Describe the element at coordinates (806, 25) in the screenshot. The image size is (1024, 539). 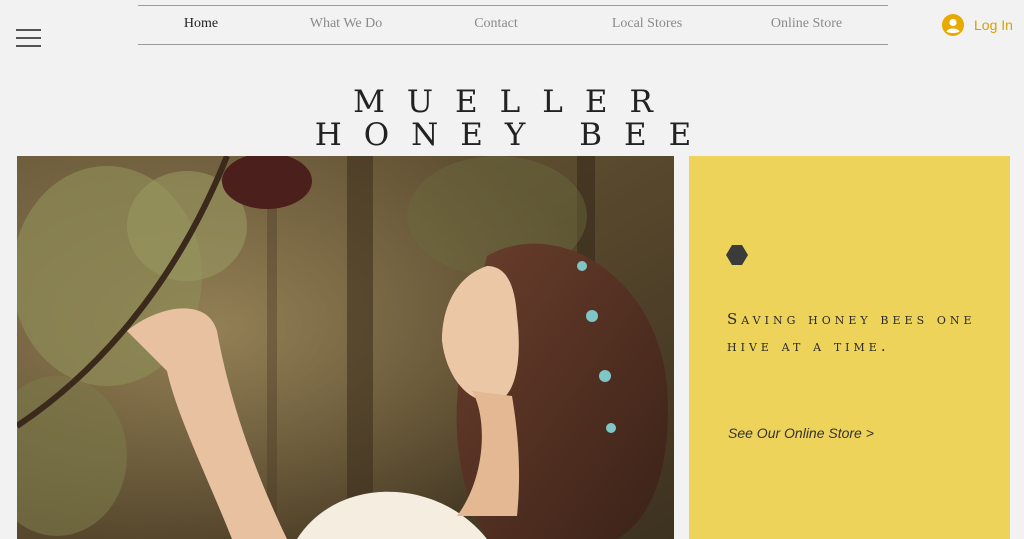
I see `nav-item-online-store: Online Store` at that location.